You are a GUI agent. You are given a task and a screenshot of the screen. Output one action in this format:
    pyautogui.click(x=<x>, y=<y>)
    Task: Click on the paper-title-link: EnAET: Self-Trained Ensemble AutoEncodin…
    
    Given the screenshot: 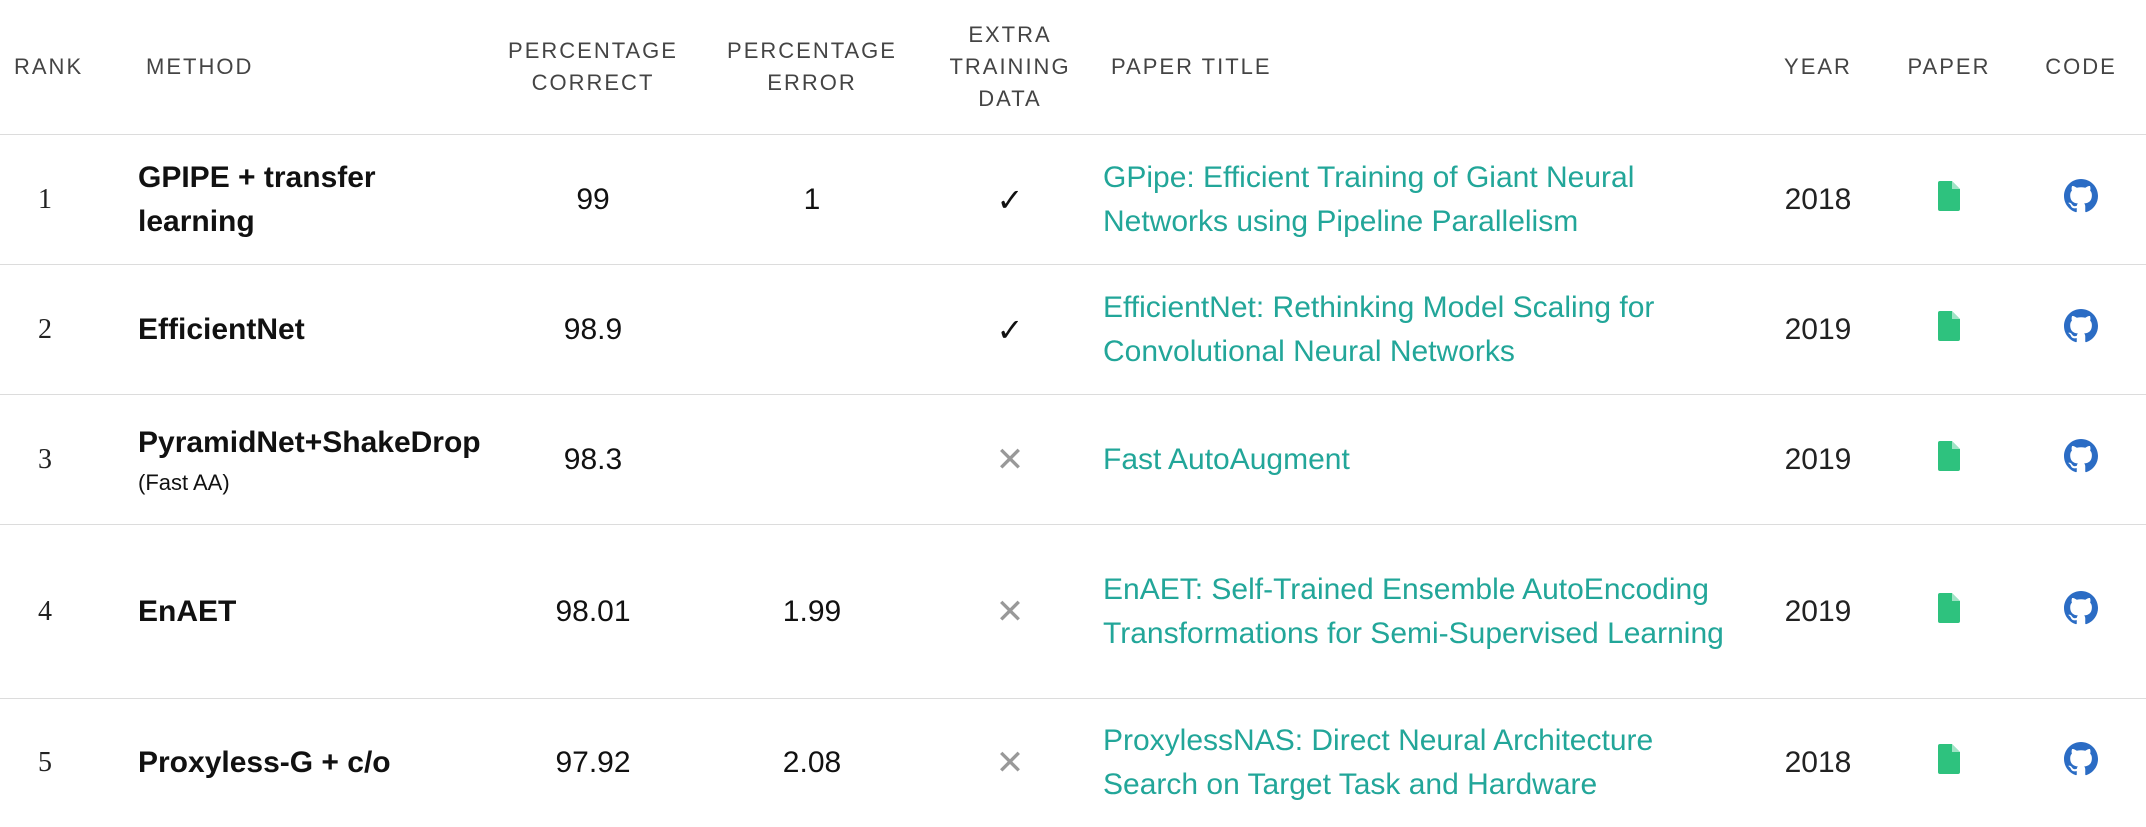 What is the action you would take?
    pyautogui.click(x=1428, y=612)
    